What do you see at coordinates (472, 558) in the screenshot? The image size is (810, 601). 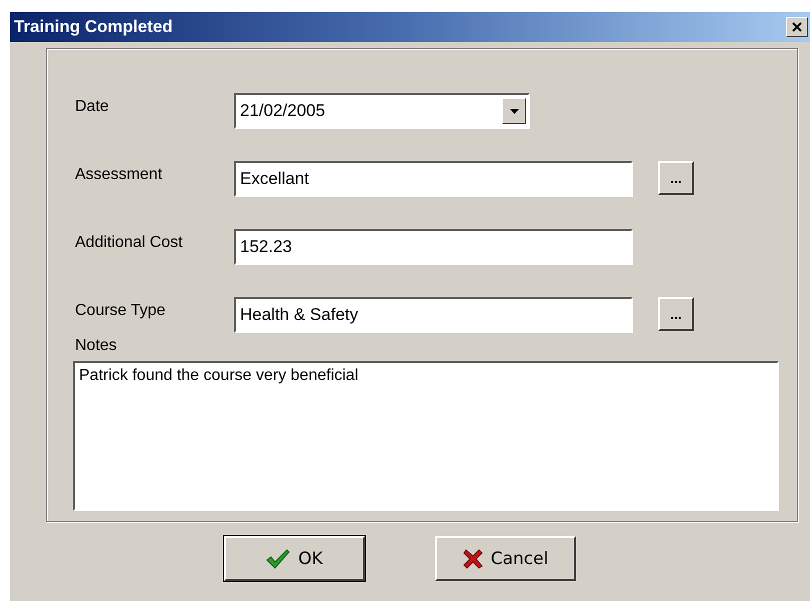 I see `cross-icon` at bounding box center [472, 558].